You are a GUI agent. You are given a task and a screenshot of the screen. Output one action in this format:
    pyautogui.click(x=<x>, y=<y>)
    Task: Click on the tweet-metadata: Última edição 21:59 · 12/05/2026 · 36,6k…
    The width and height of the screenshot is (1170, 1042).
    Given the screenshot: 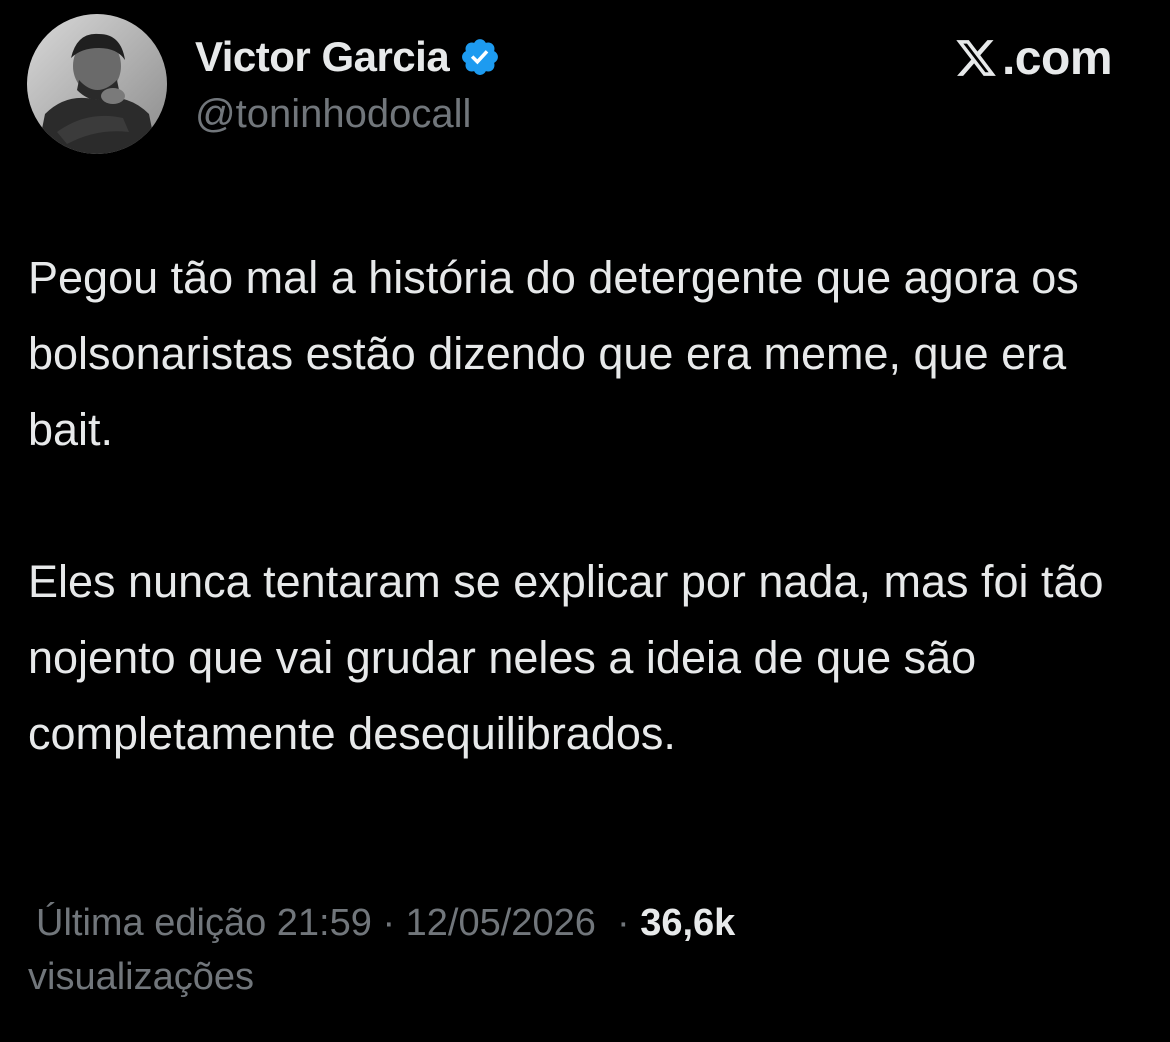 What is the action you would take?
    pyautogui.click(x=583, y=950)
    